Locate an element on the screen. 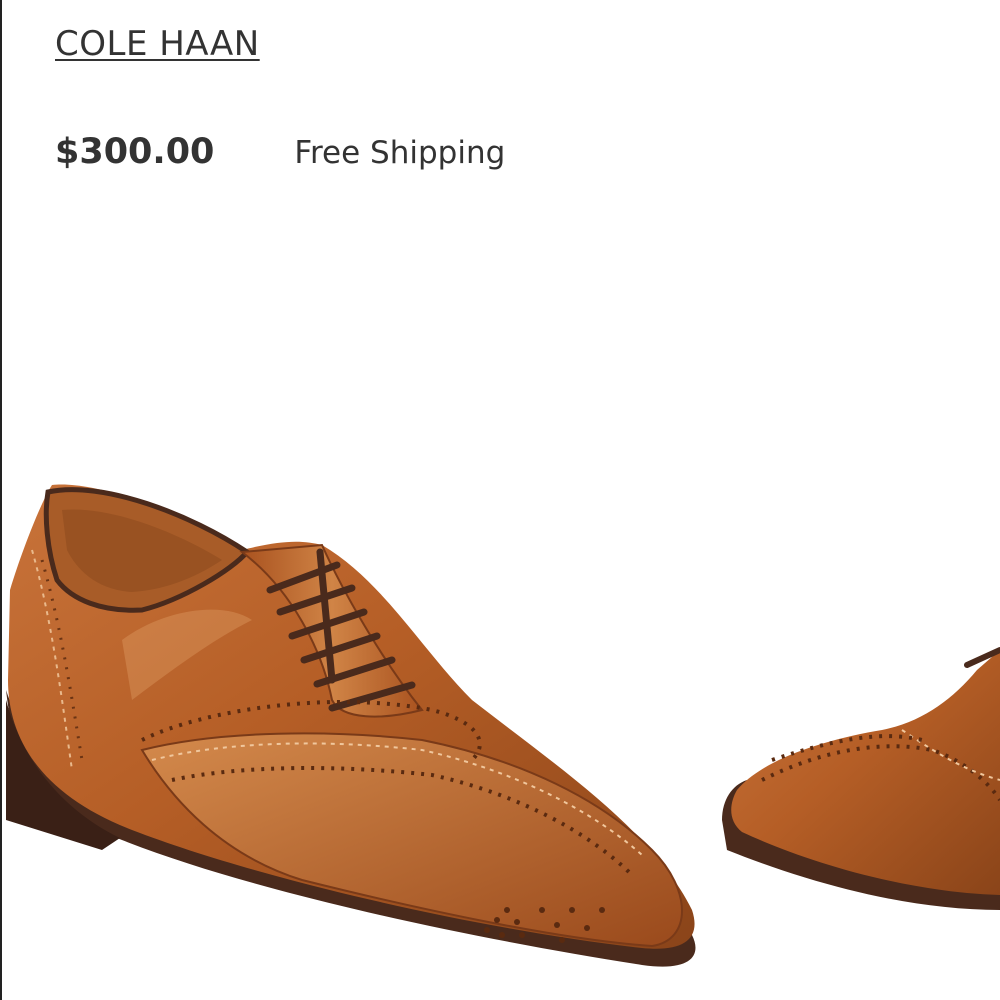 Image resolution: width=1000 pixels, height=1000 pixels. right-shoe is located at coordinates (861, 778).